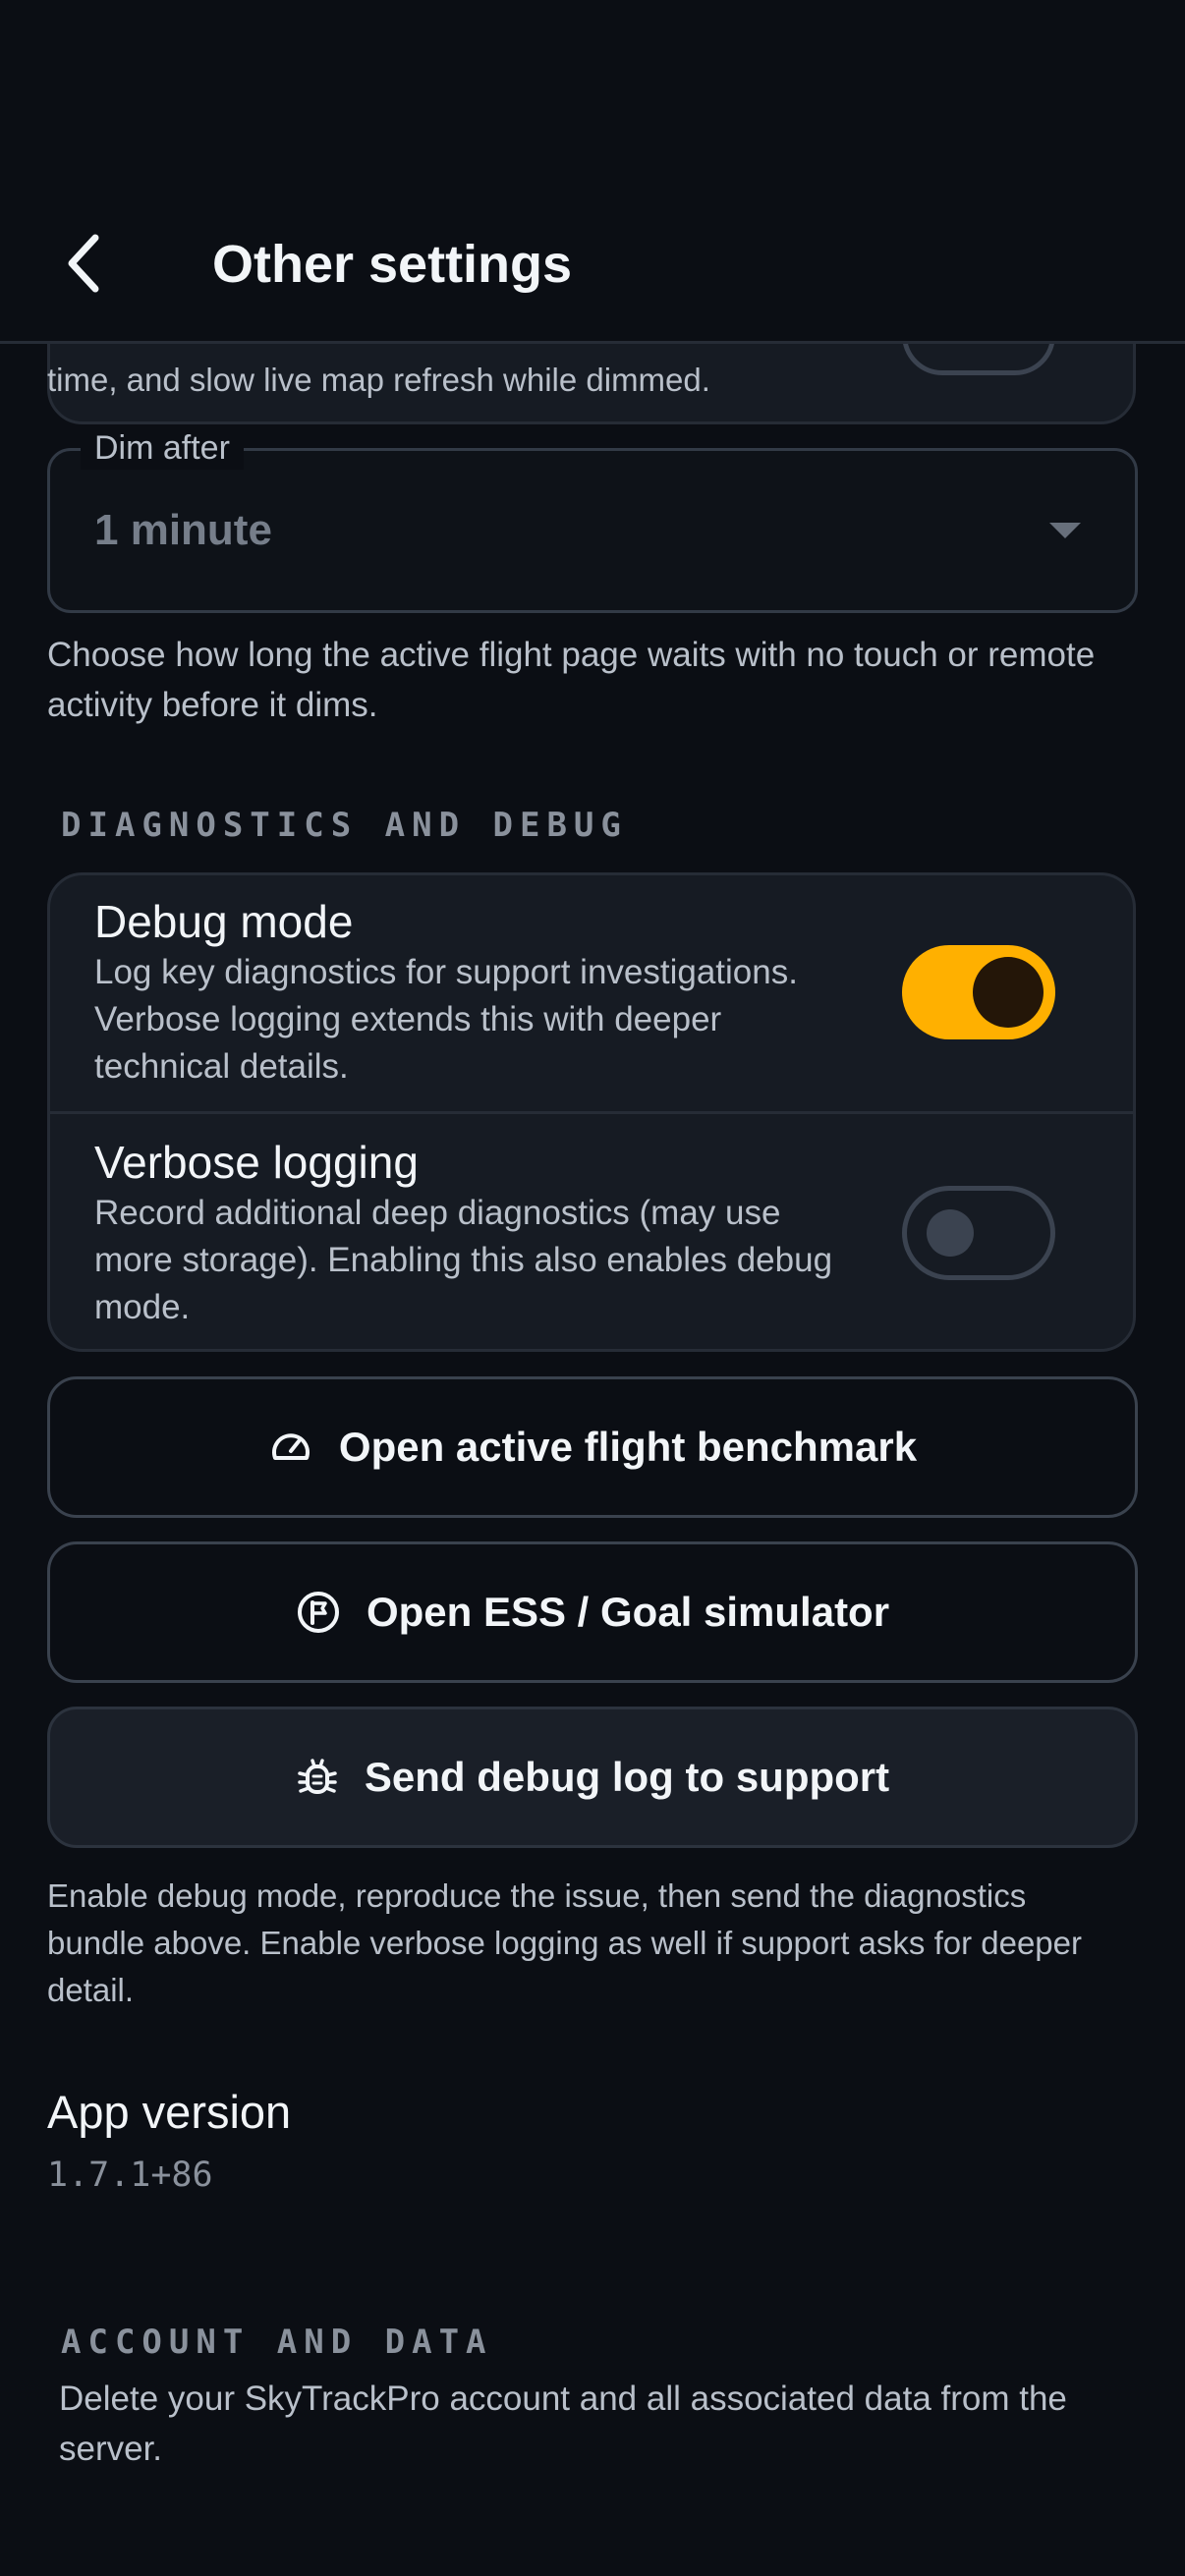 Image resolution: width=1185 pixels, height=2576 pixels. Describe the element at coordinates (224, 921) in the screenshot. I see `debug-mode-title: Debug mode` at that location.